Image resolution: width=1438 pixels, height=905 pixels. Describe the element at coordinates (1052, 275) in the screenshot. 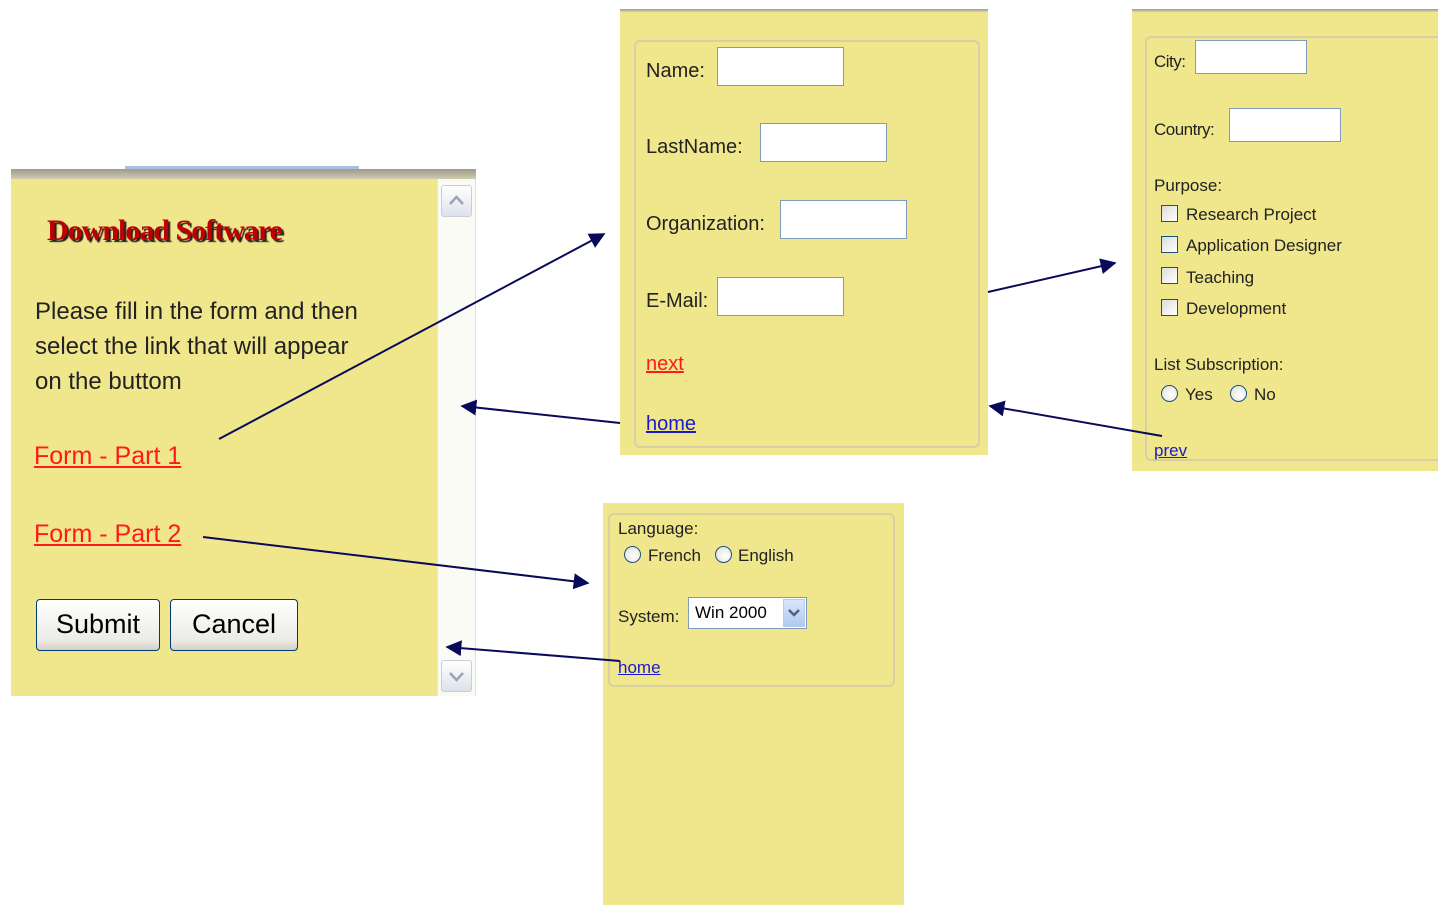

I see `arrow-next-to-continued` at that location.